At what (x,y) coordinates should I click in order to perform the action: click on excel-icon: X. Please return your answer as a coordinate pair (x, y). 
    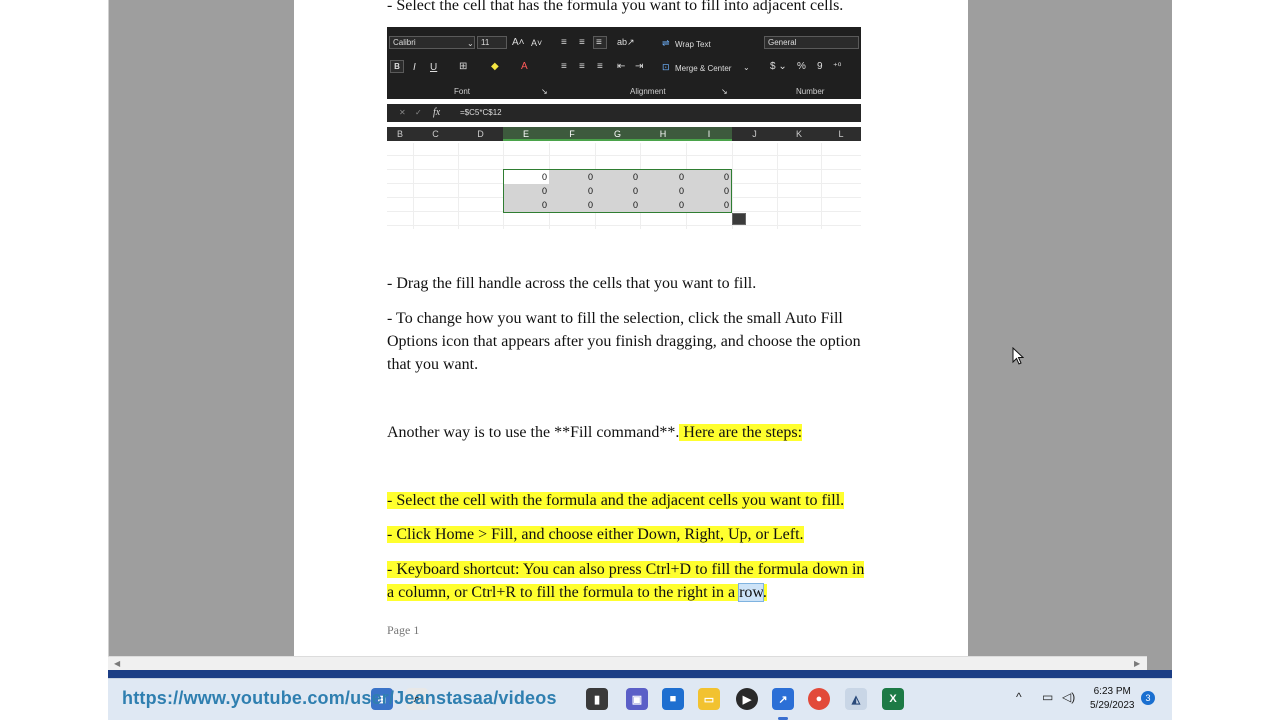
    Looking at the image, I should click on (893, 699).